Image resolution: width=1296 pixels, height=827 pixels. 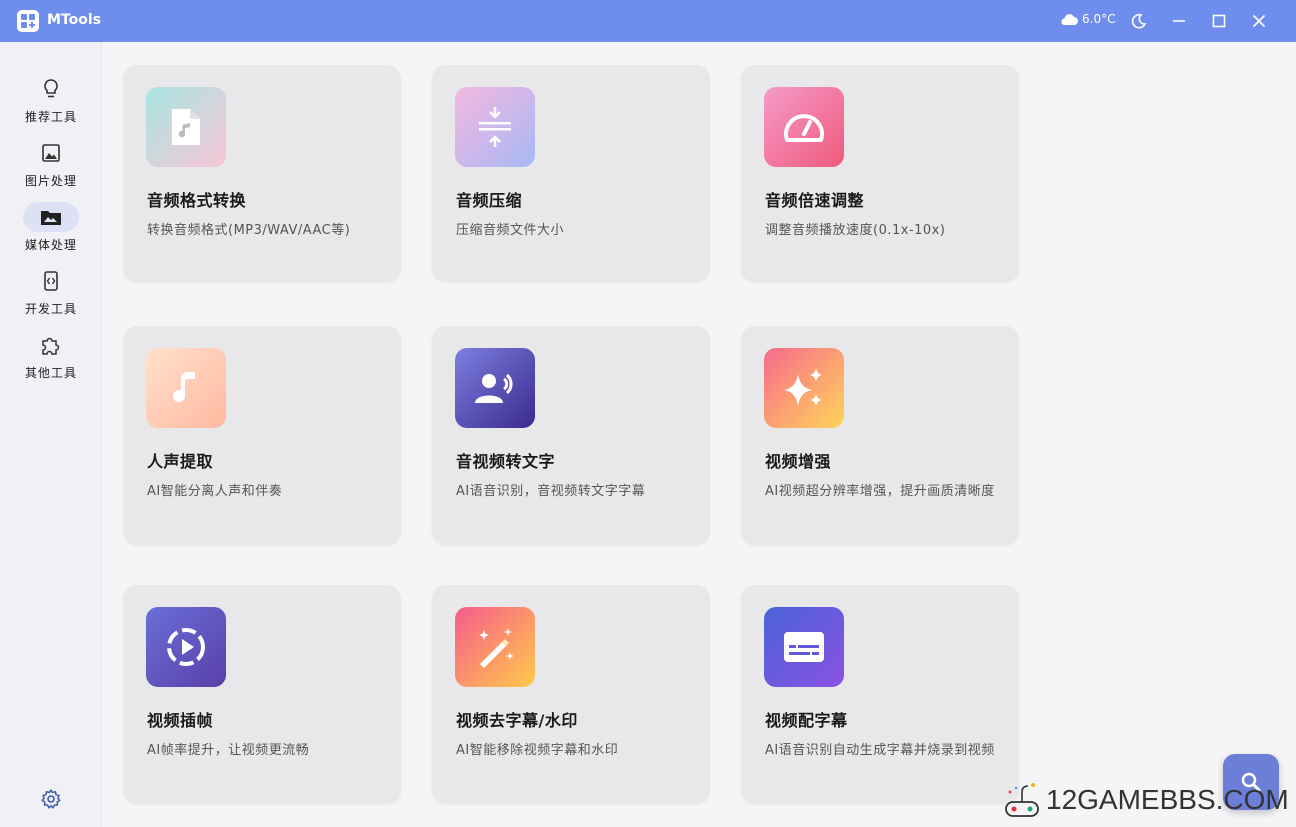 I want to click on sidebar-item-label: 开发工具, so click(x=50, y=309).